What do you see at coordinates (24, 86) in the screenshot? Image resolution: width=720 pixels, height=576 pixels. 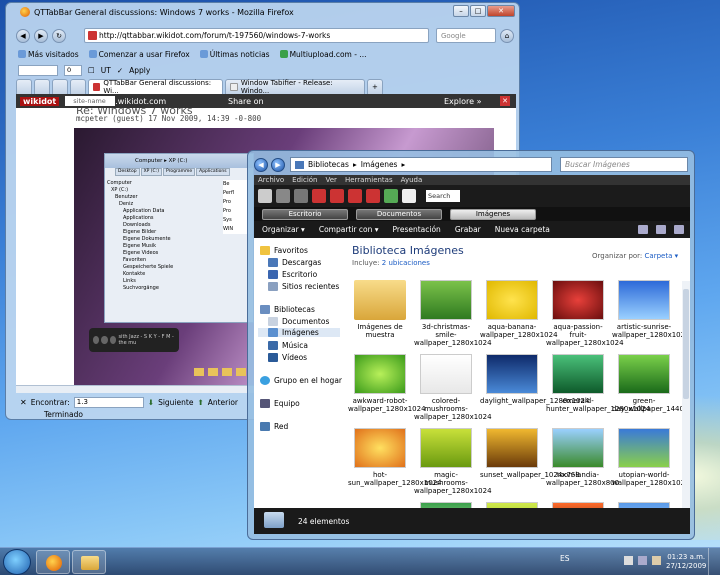 I see `tab-list-icon` at bounding box center [24, 86].